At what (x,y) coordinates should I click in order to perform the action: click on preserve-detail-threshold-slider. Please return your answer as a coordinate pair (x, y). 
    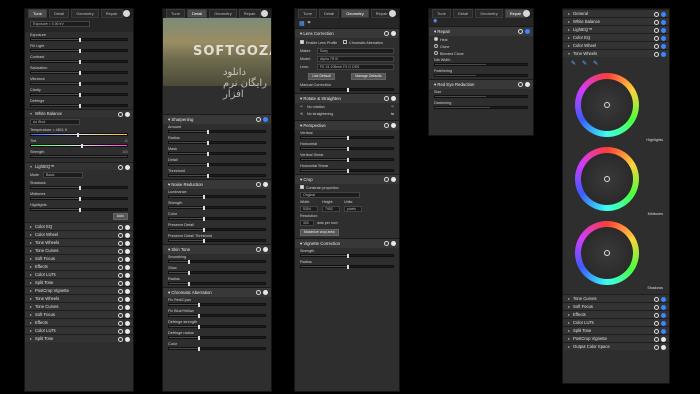
    Looking at the image, I should click on (217, 241).